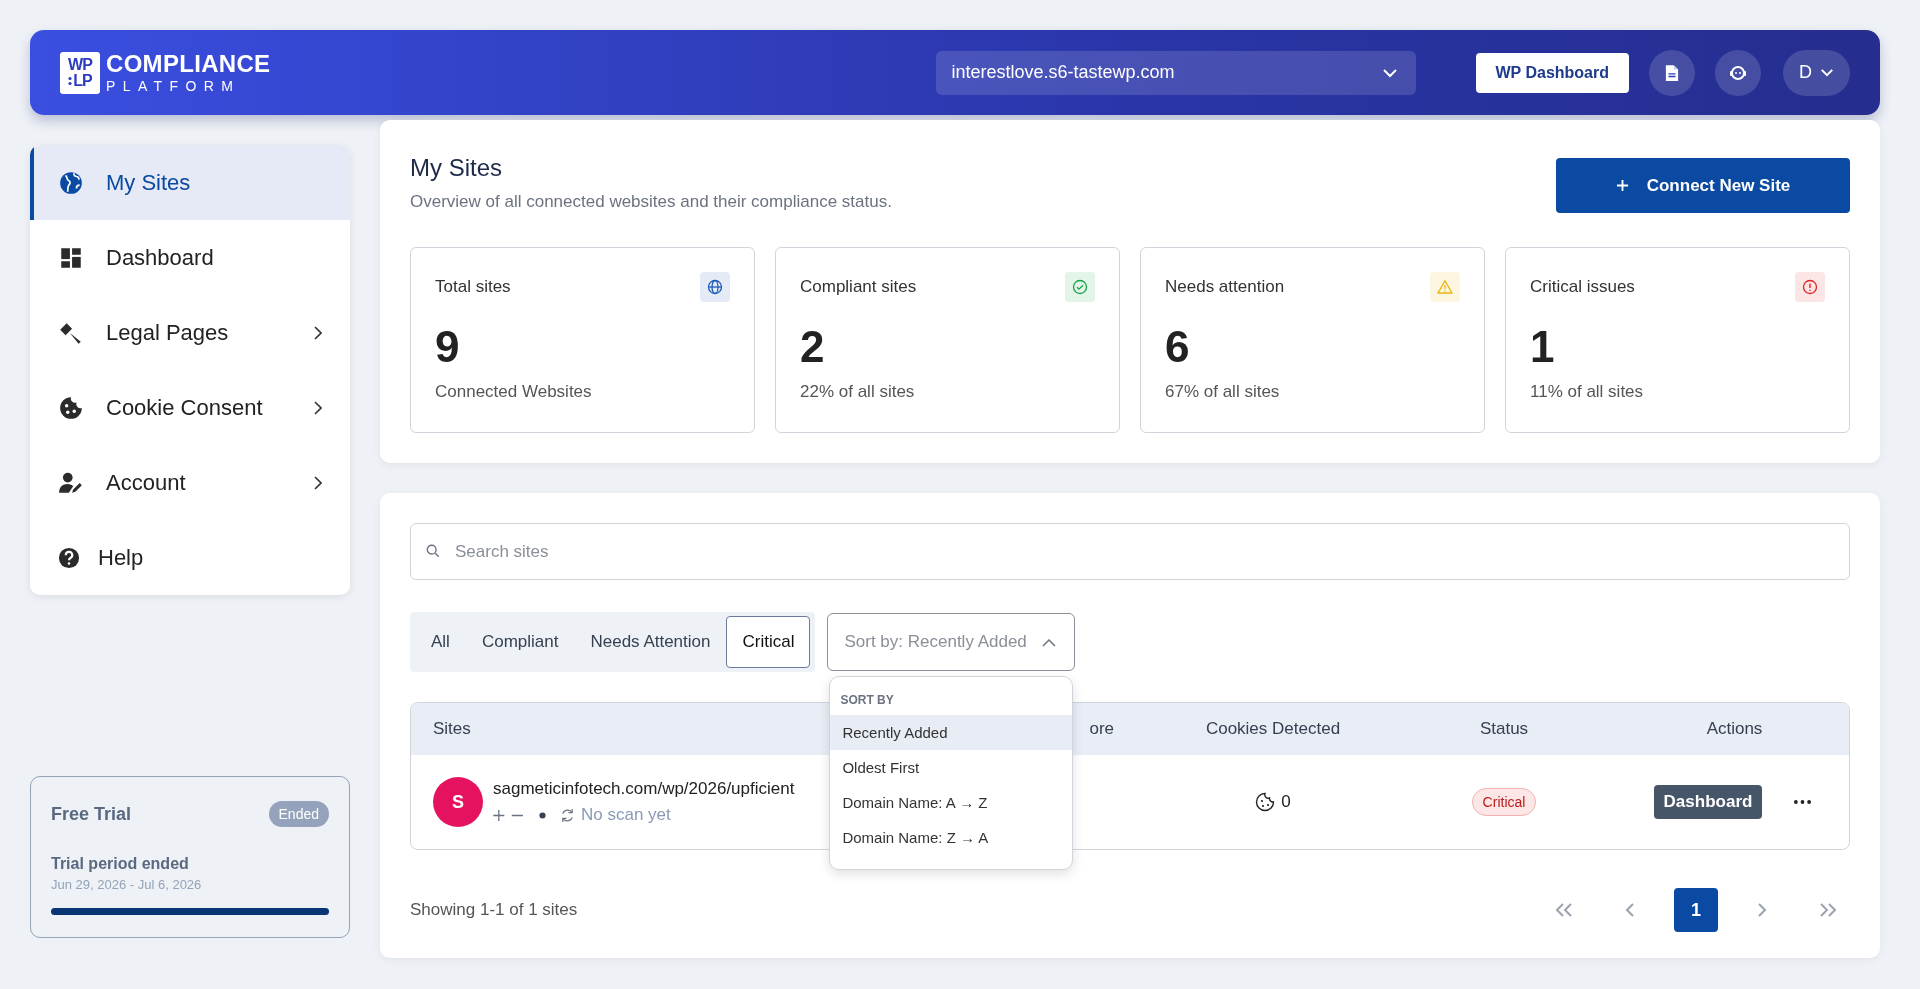  Describe the element at coordinates (1504, 729) in the screenshot. I see `column-header: Status` at that location.